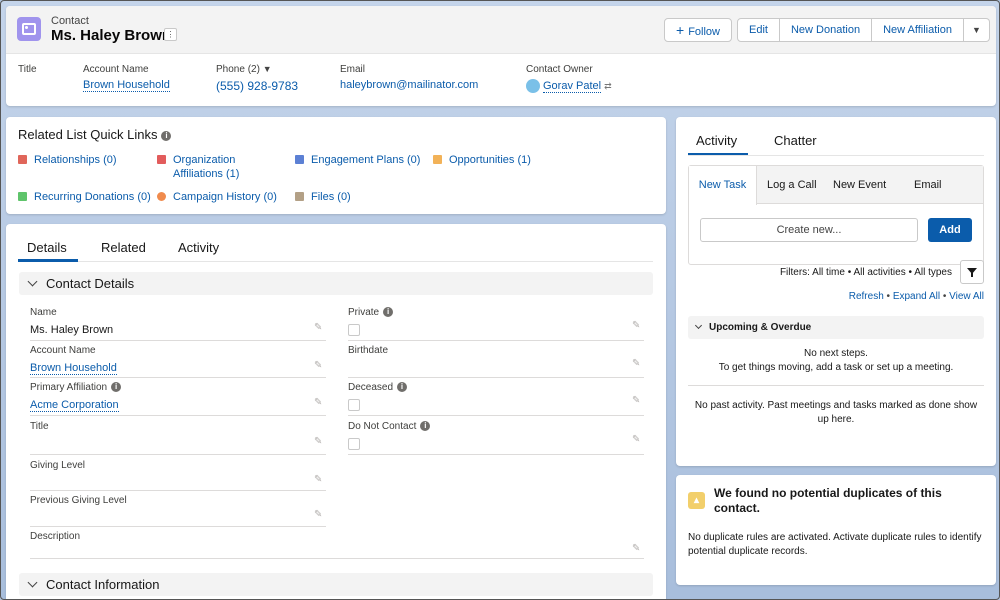 The height and width of the screenshot is (600, 1000). I want to click on field-label: Name, so click(43, 312).